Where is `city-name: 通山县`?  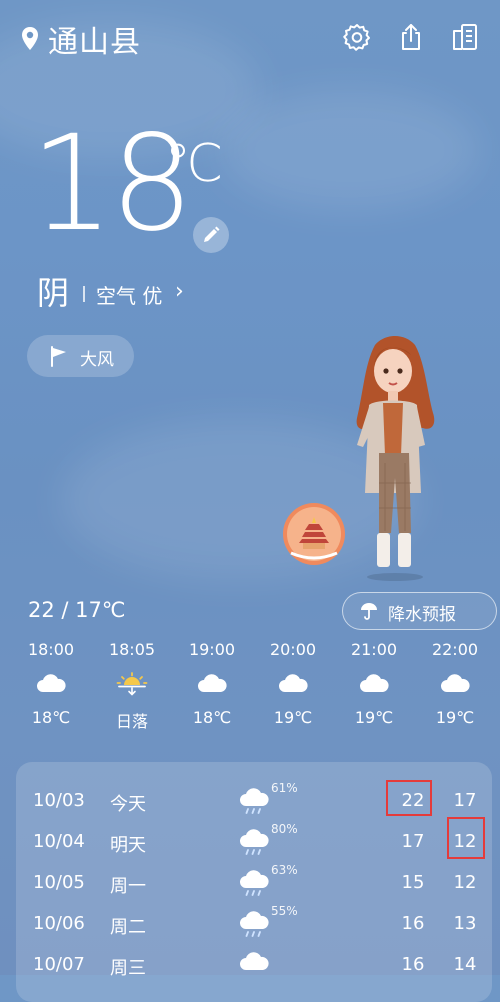 city-name: 通山县 is located at coordinates (94, 39).